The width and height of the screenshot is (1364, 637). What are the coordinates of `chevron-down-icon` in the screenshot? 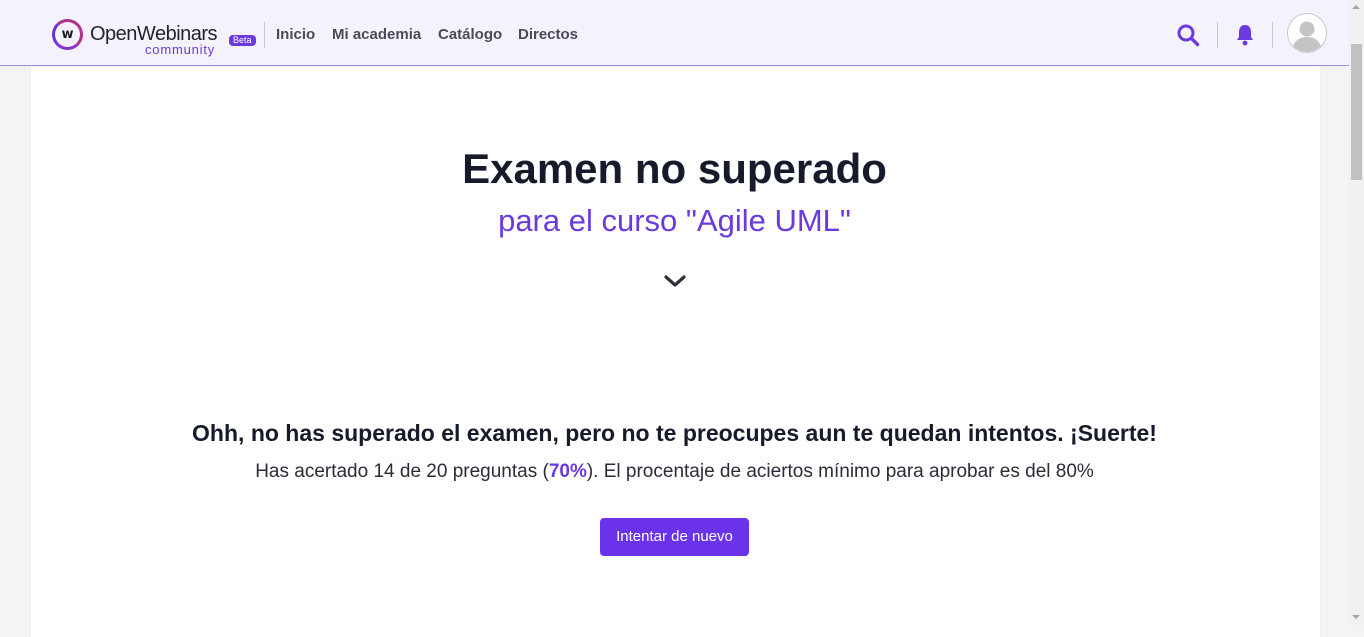 It's located at (675, 281).